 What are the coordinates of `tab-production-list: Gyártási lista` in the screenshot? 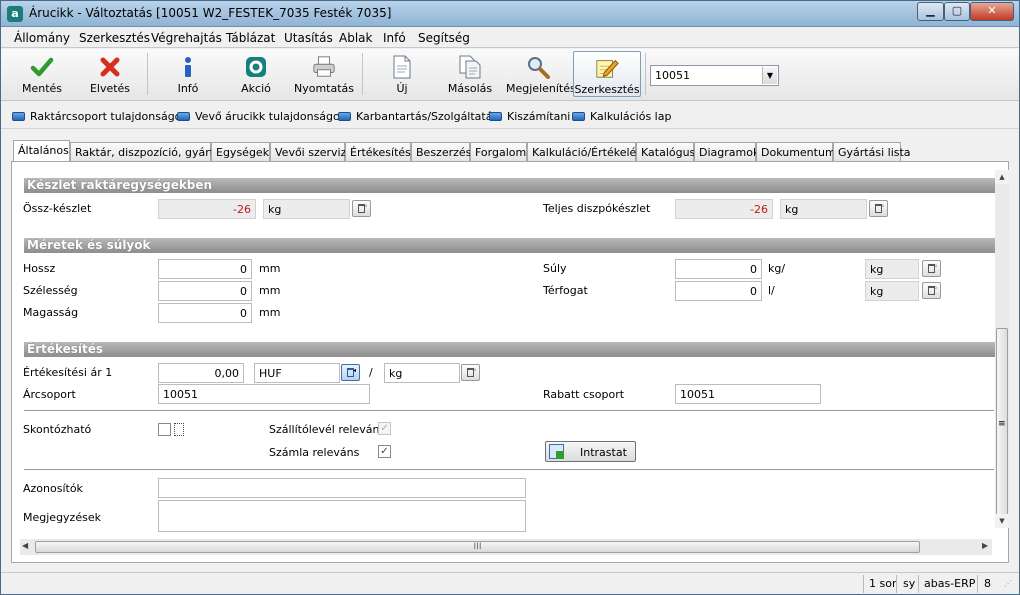 It's located at (872, 151).